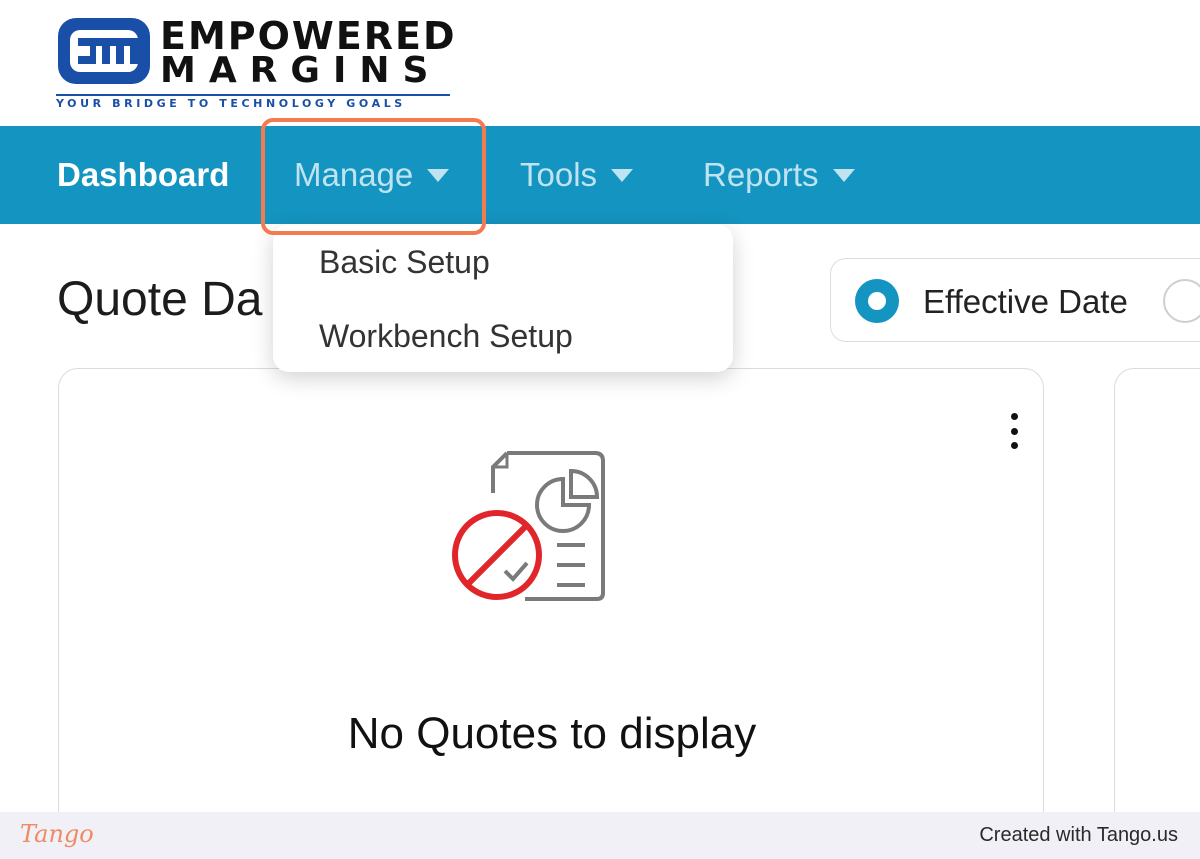 This screenshot has height=859, width=1200. What do you see at coordinates (1025, 302) in the screenshot?
I see `effective-date-label: Effective Date` at bounding box center [1025, 302].